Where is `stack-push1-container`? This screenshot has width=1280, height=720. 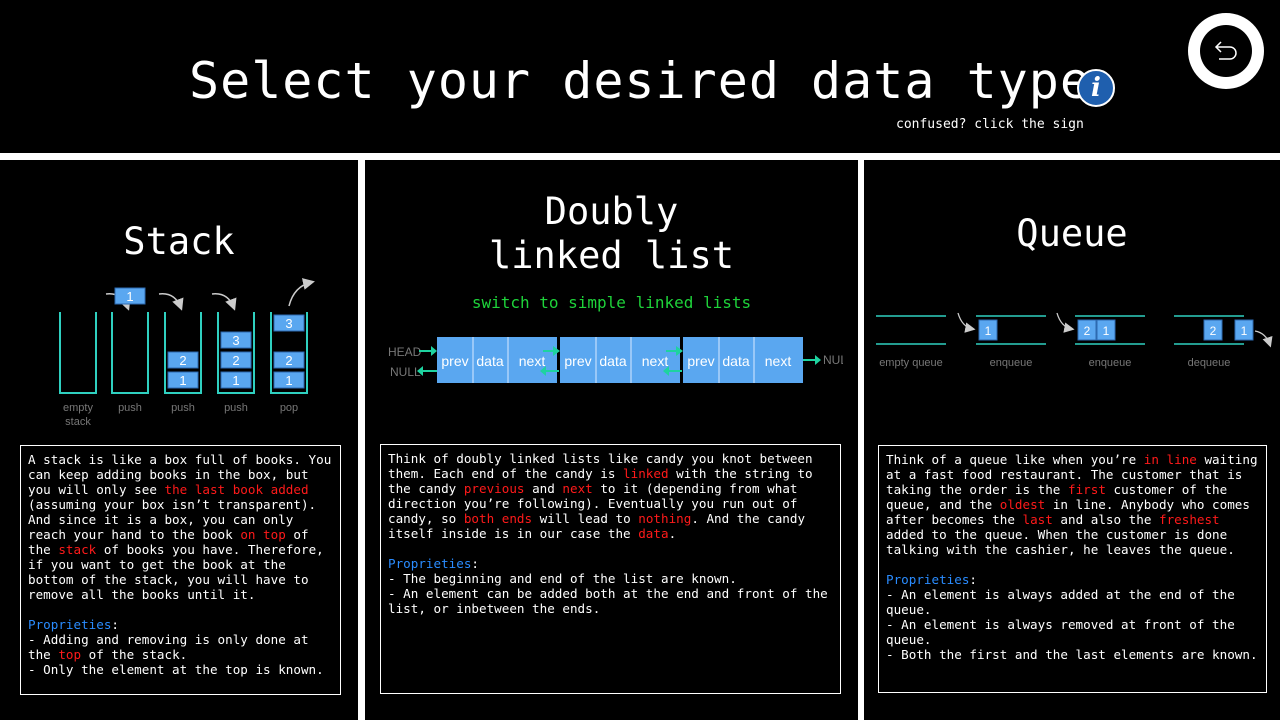 stack-push1-container is located at coordinates (130, 353).